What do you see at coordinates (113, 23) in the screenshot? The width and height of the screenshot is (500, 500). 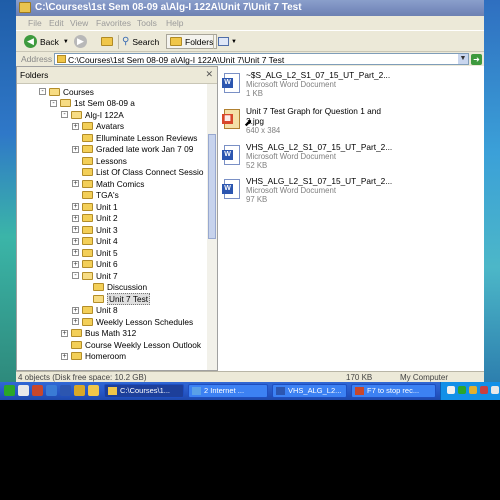 I see `menu-favorites: Favorites` at bounding box center [113, 23].